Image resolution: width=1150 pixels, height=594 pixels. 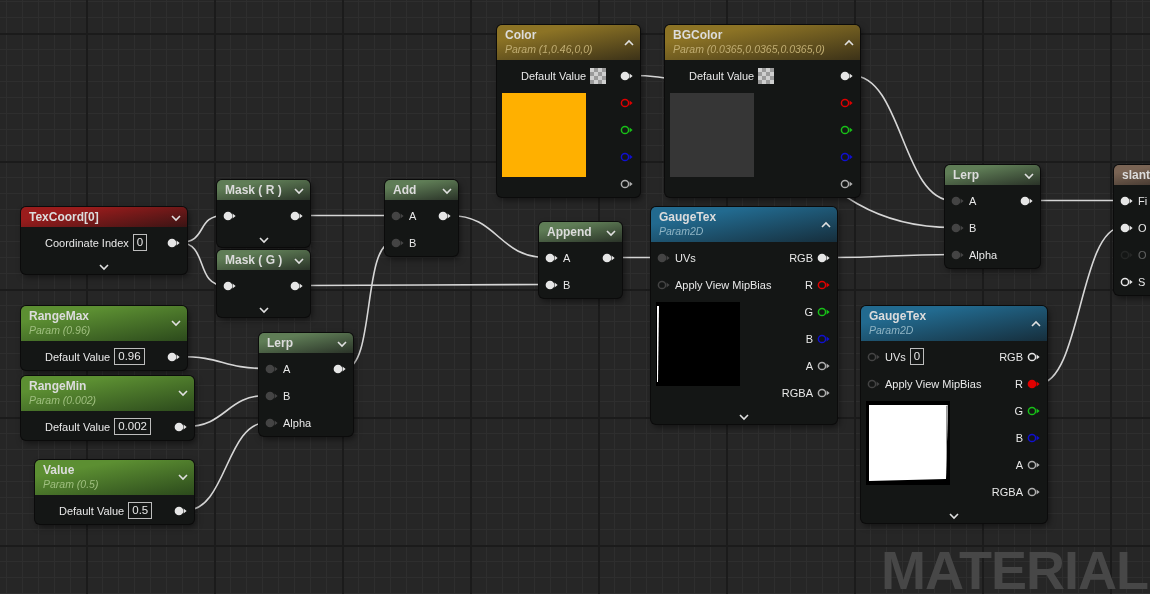 What do you see at coordinates (58, 386) in the screenshot?
I see `node-title: RangeMin` at bounding box center [58, 386].